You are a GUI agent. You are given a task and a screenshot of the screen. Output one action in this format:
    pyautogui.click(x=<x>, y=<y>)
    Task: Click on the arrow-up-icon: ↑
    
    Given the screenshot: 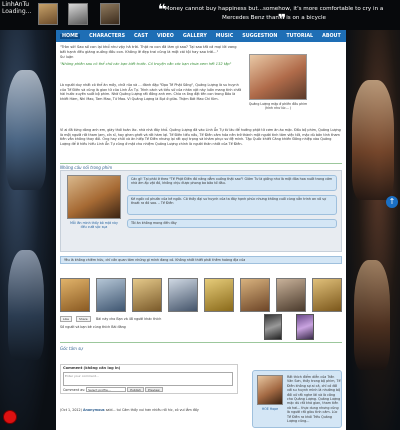 What is the action you would take?
    pyautogui.click(x=392, y=202)
    